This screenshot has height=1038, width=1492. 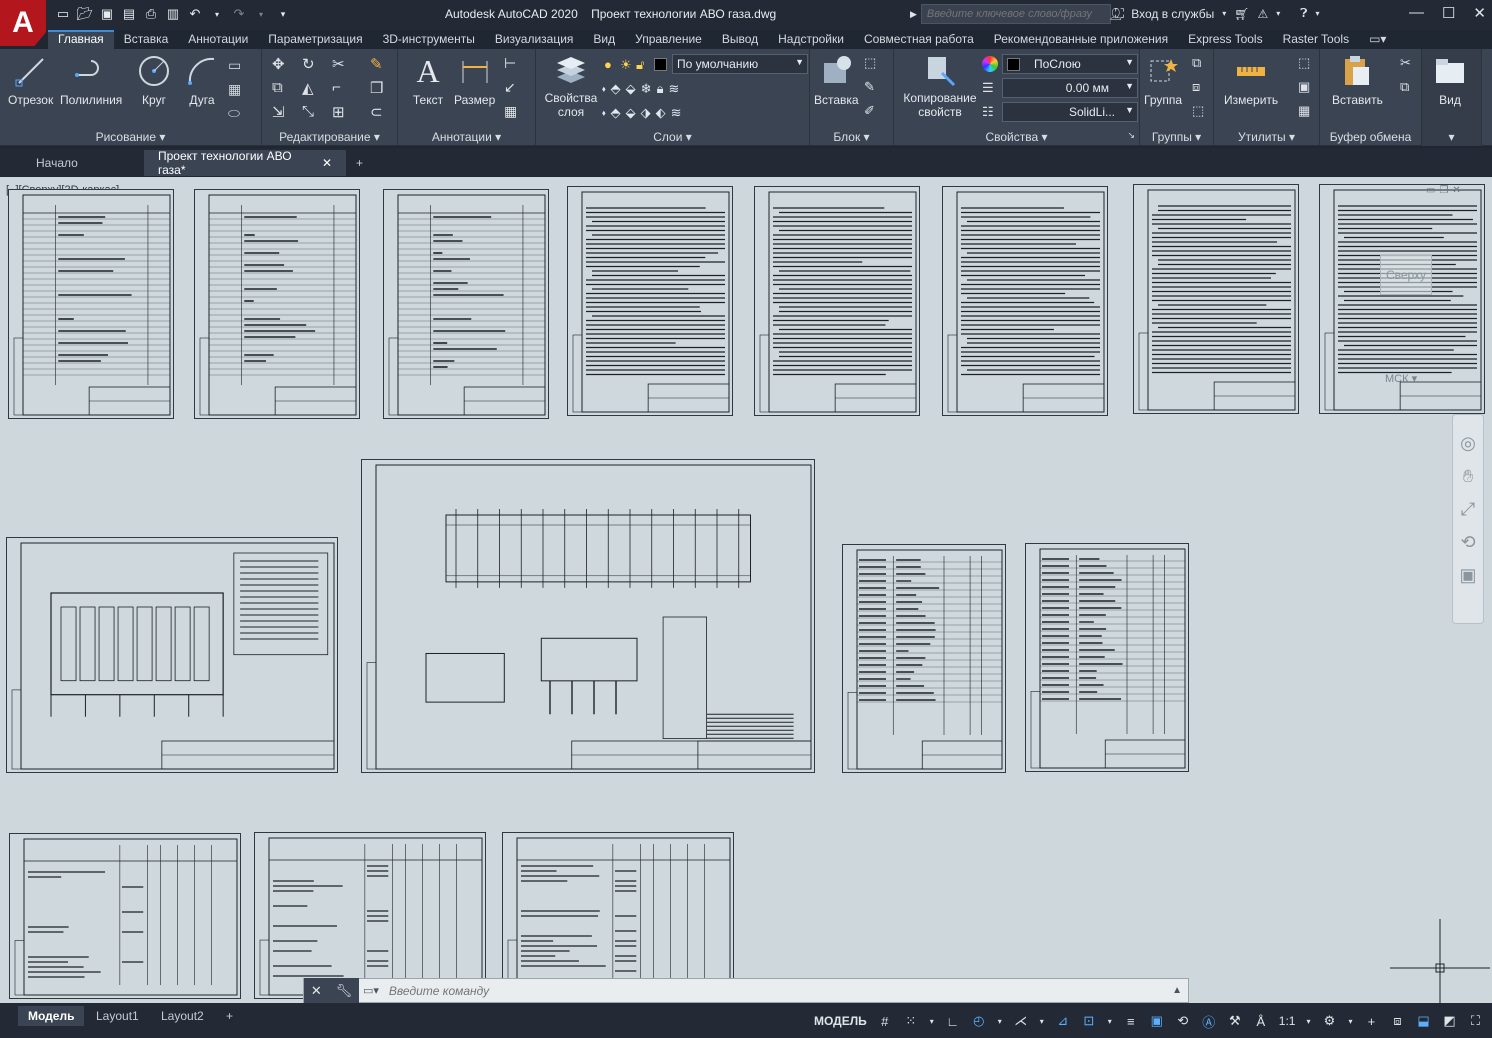 I want to click on vp-restore-icon: ❐, so click(x=1443, y=190).